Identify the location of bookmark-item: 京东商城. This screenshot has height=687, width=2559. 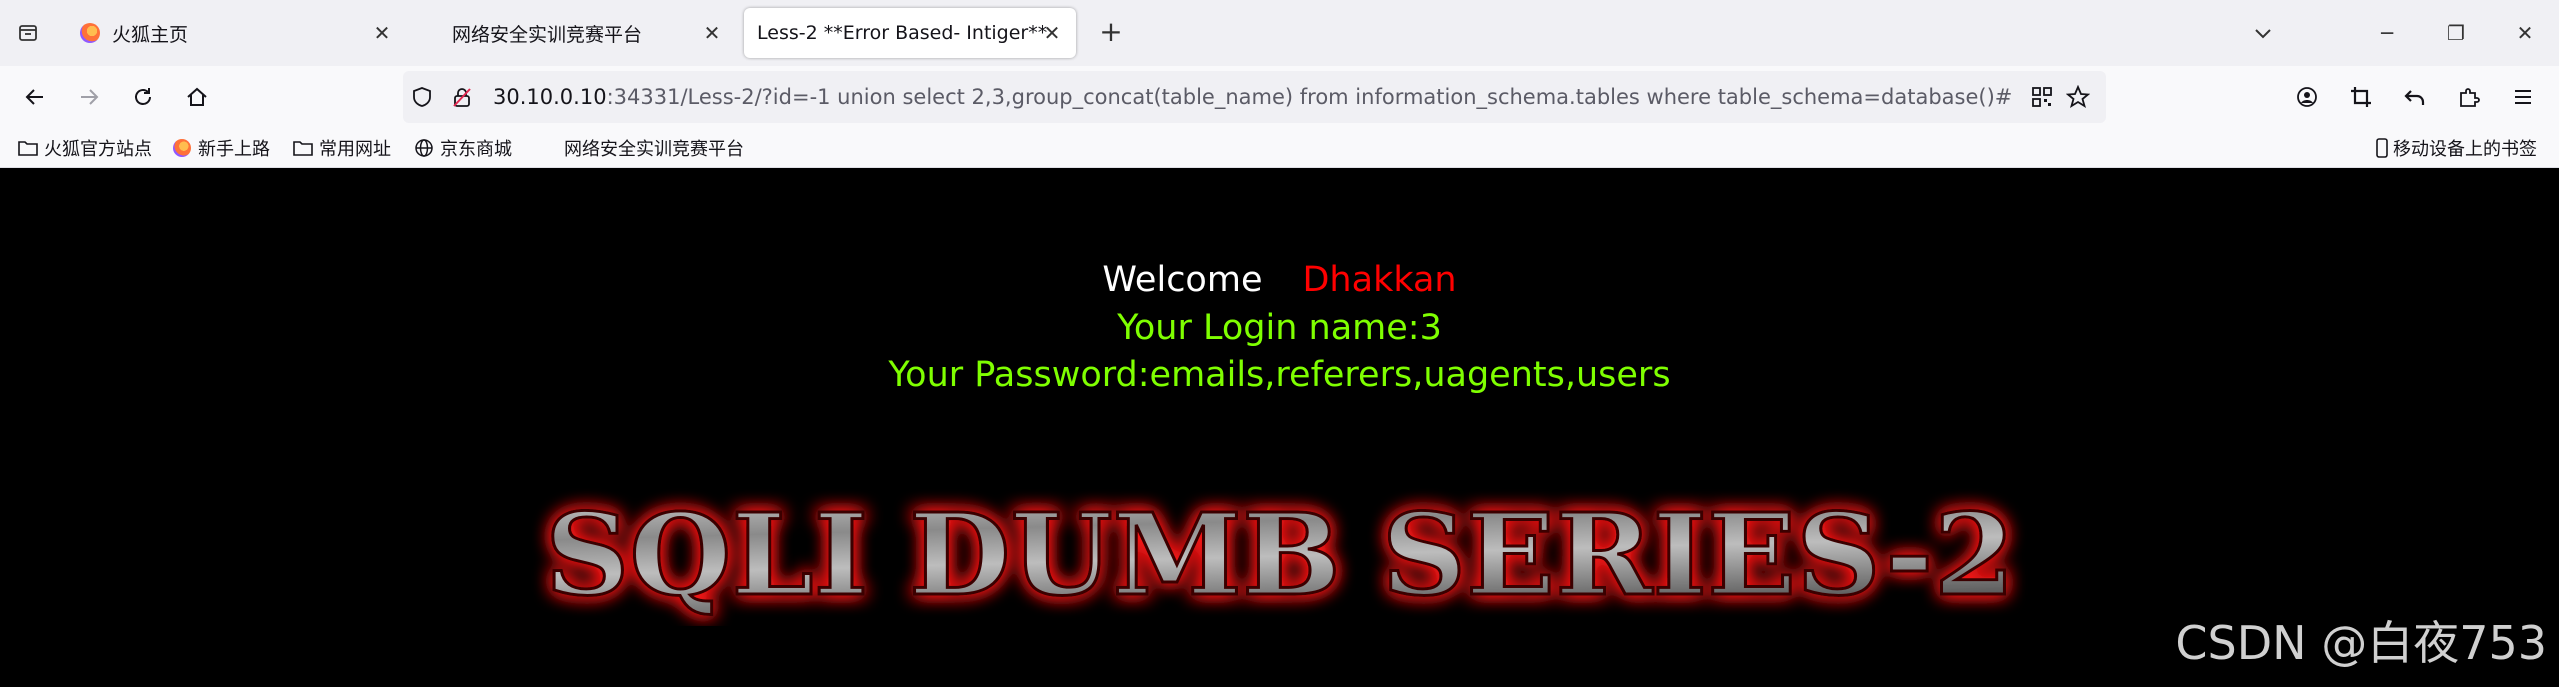
(463, 148).